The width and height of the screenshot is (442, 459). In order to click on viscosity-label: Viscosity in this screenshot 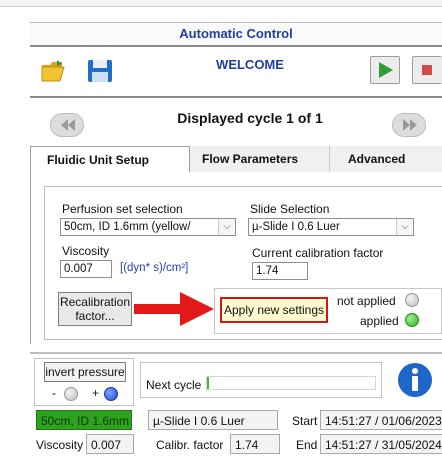, I will do `click(86, 251)`.